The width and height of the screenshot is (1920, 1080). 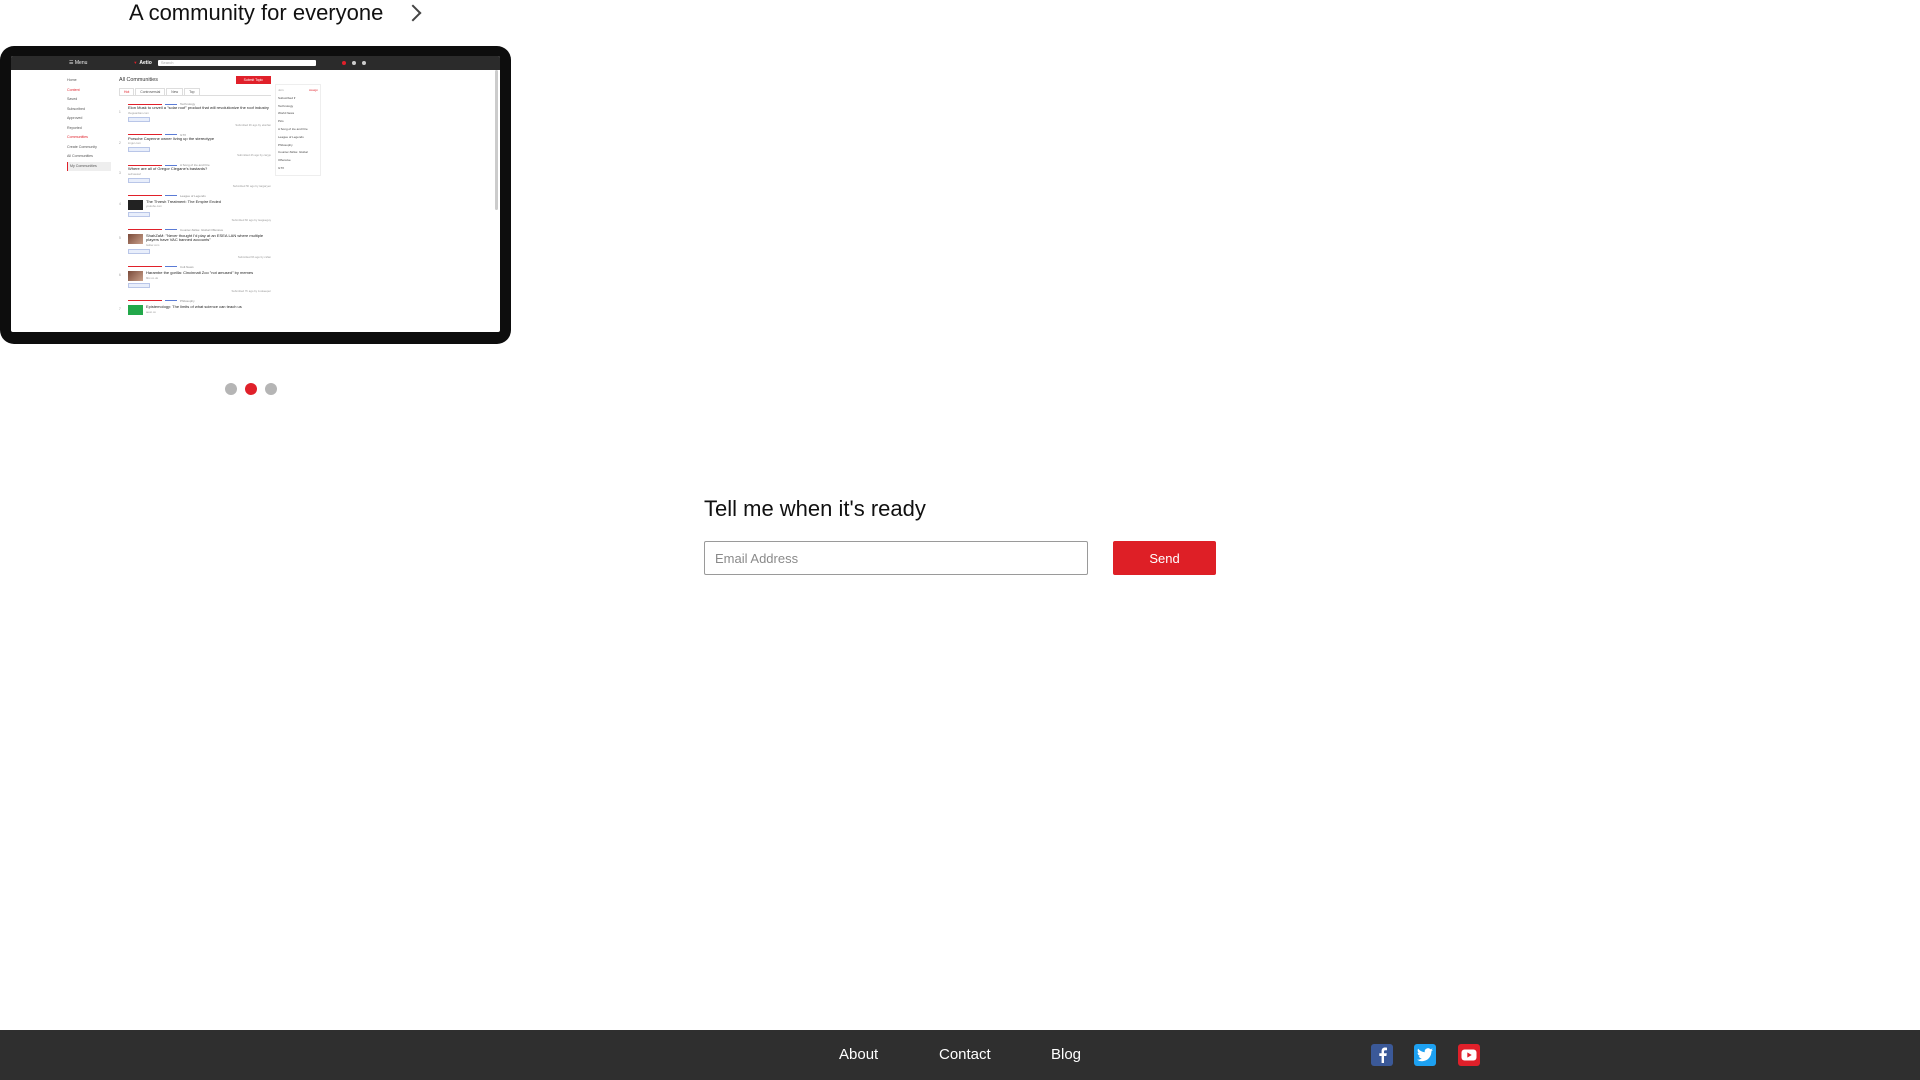 I want to click on preview-post-source: theguardian.com, so click(x=138, y=112).